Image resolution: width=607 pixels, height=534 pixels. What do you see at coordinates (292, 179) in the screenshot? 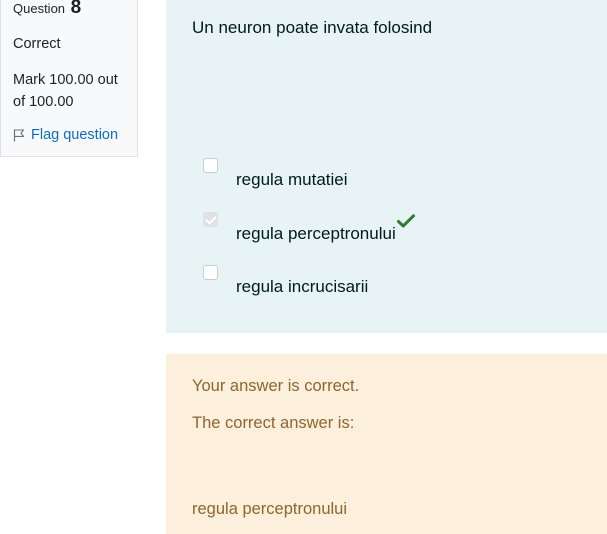
I see `answer-label: regula mutatiei` at bounding box center [292, 179].